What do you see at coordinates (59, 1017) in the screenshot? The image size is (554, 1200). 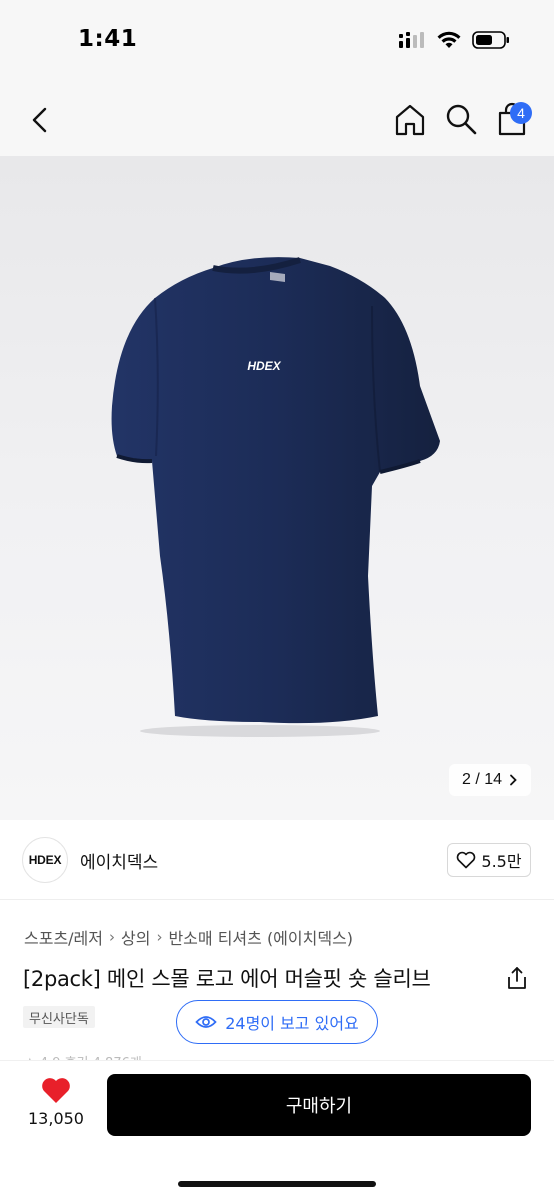 I see `exclusive-tag: 무신사단독` at bounding box center [59, 1017].